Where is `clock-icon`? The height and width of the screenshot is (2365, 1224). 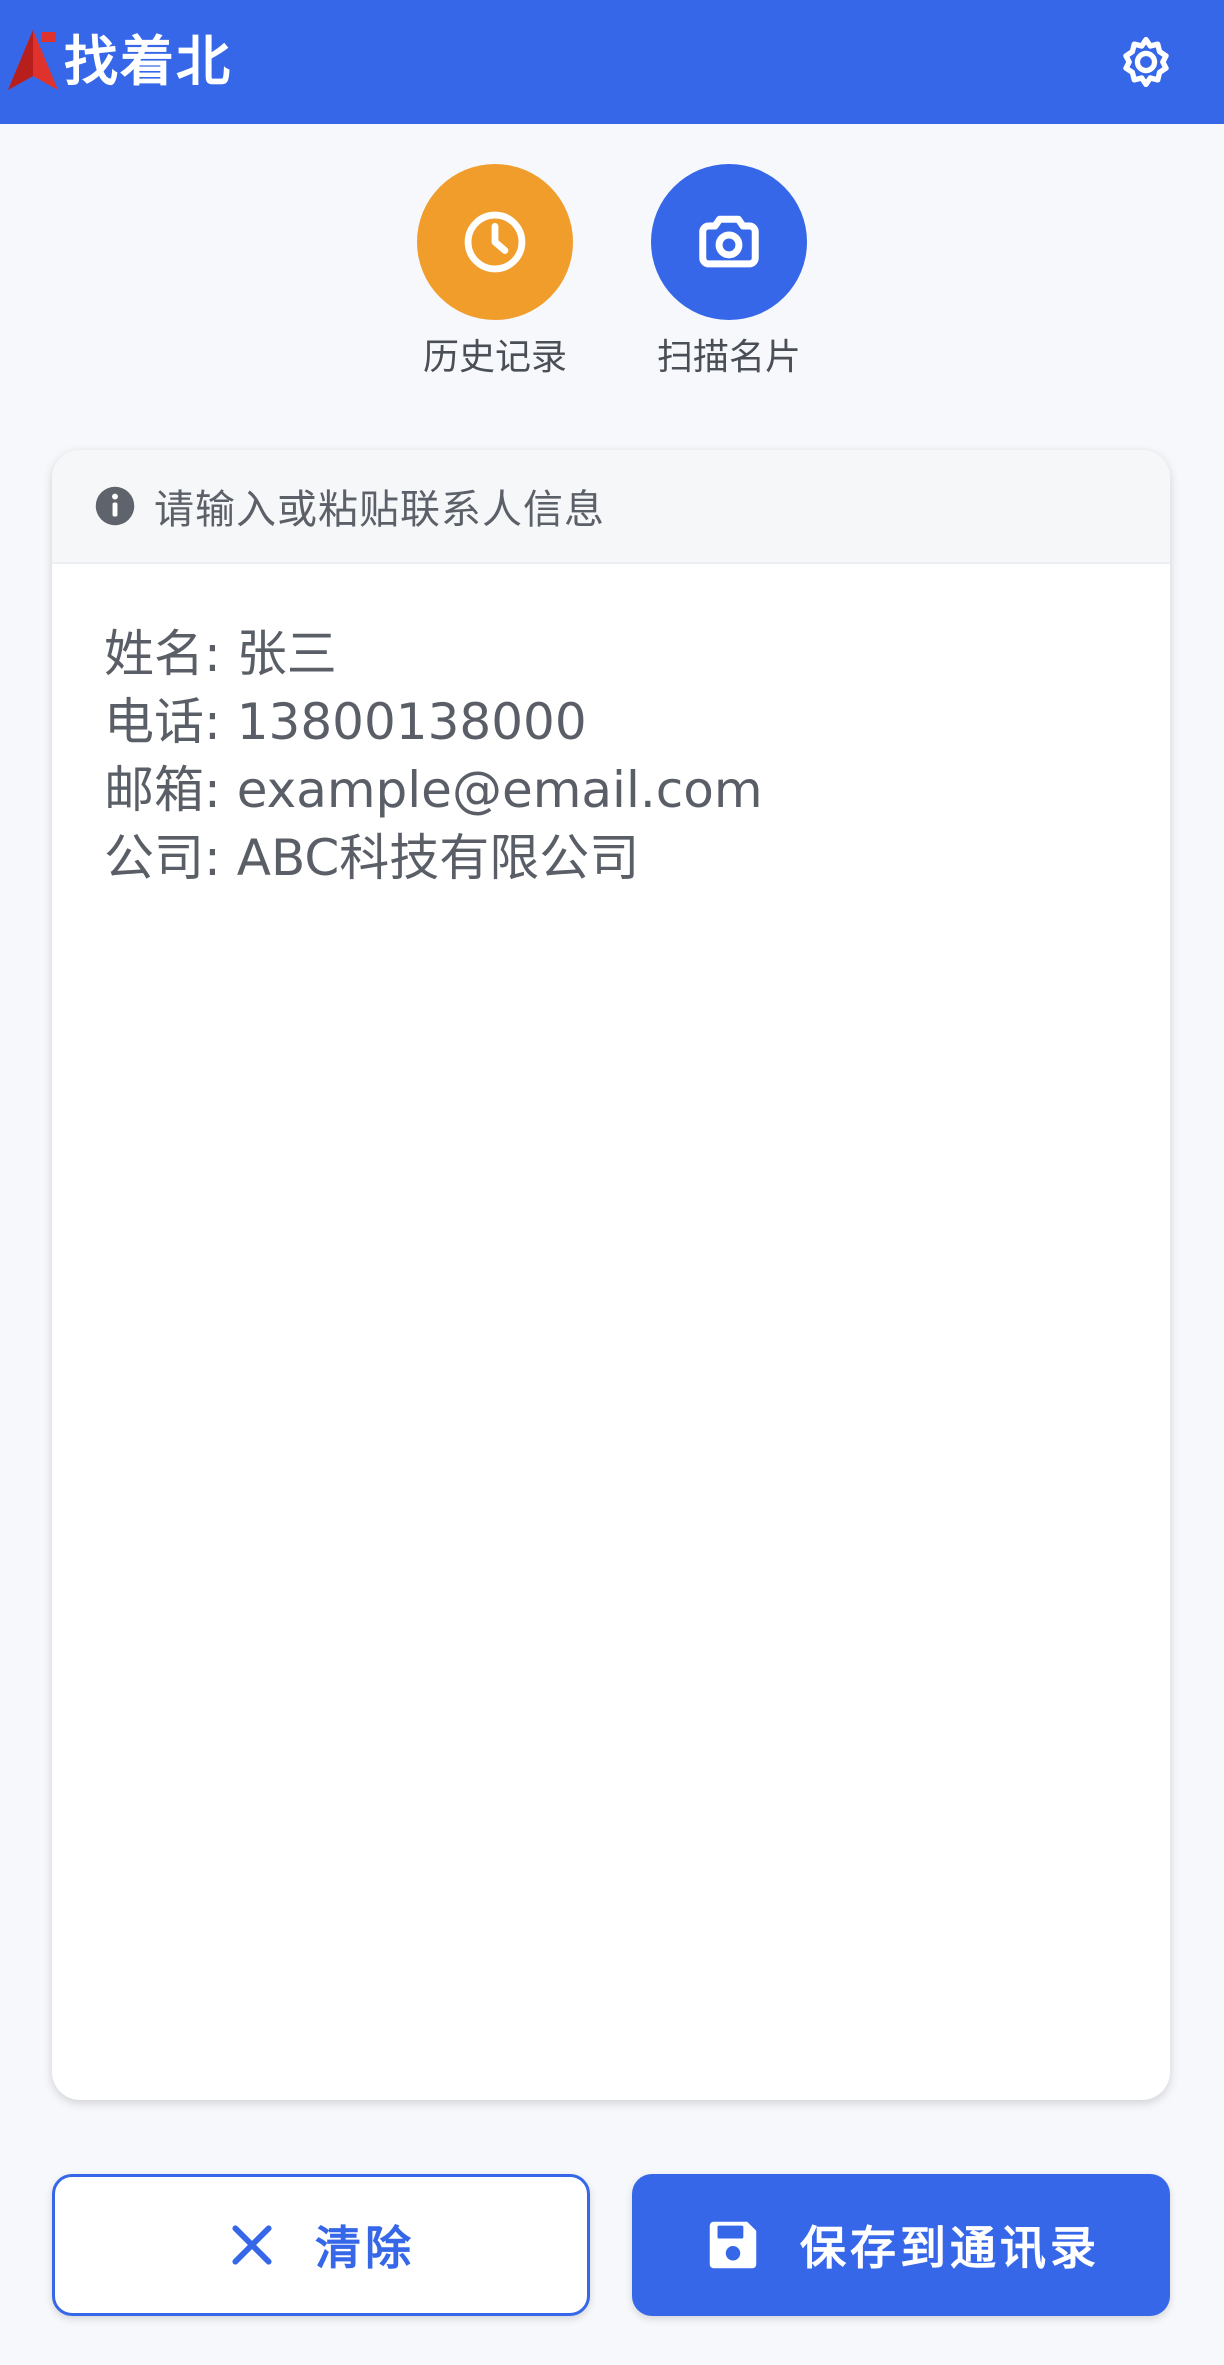
clock-icon is located at coordinates (495, 242).